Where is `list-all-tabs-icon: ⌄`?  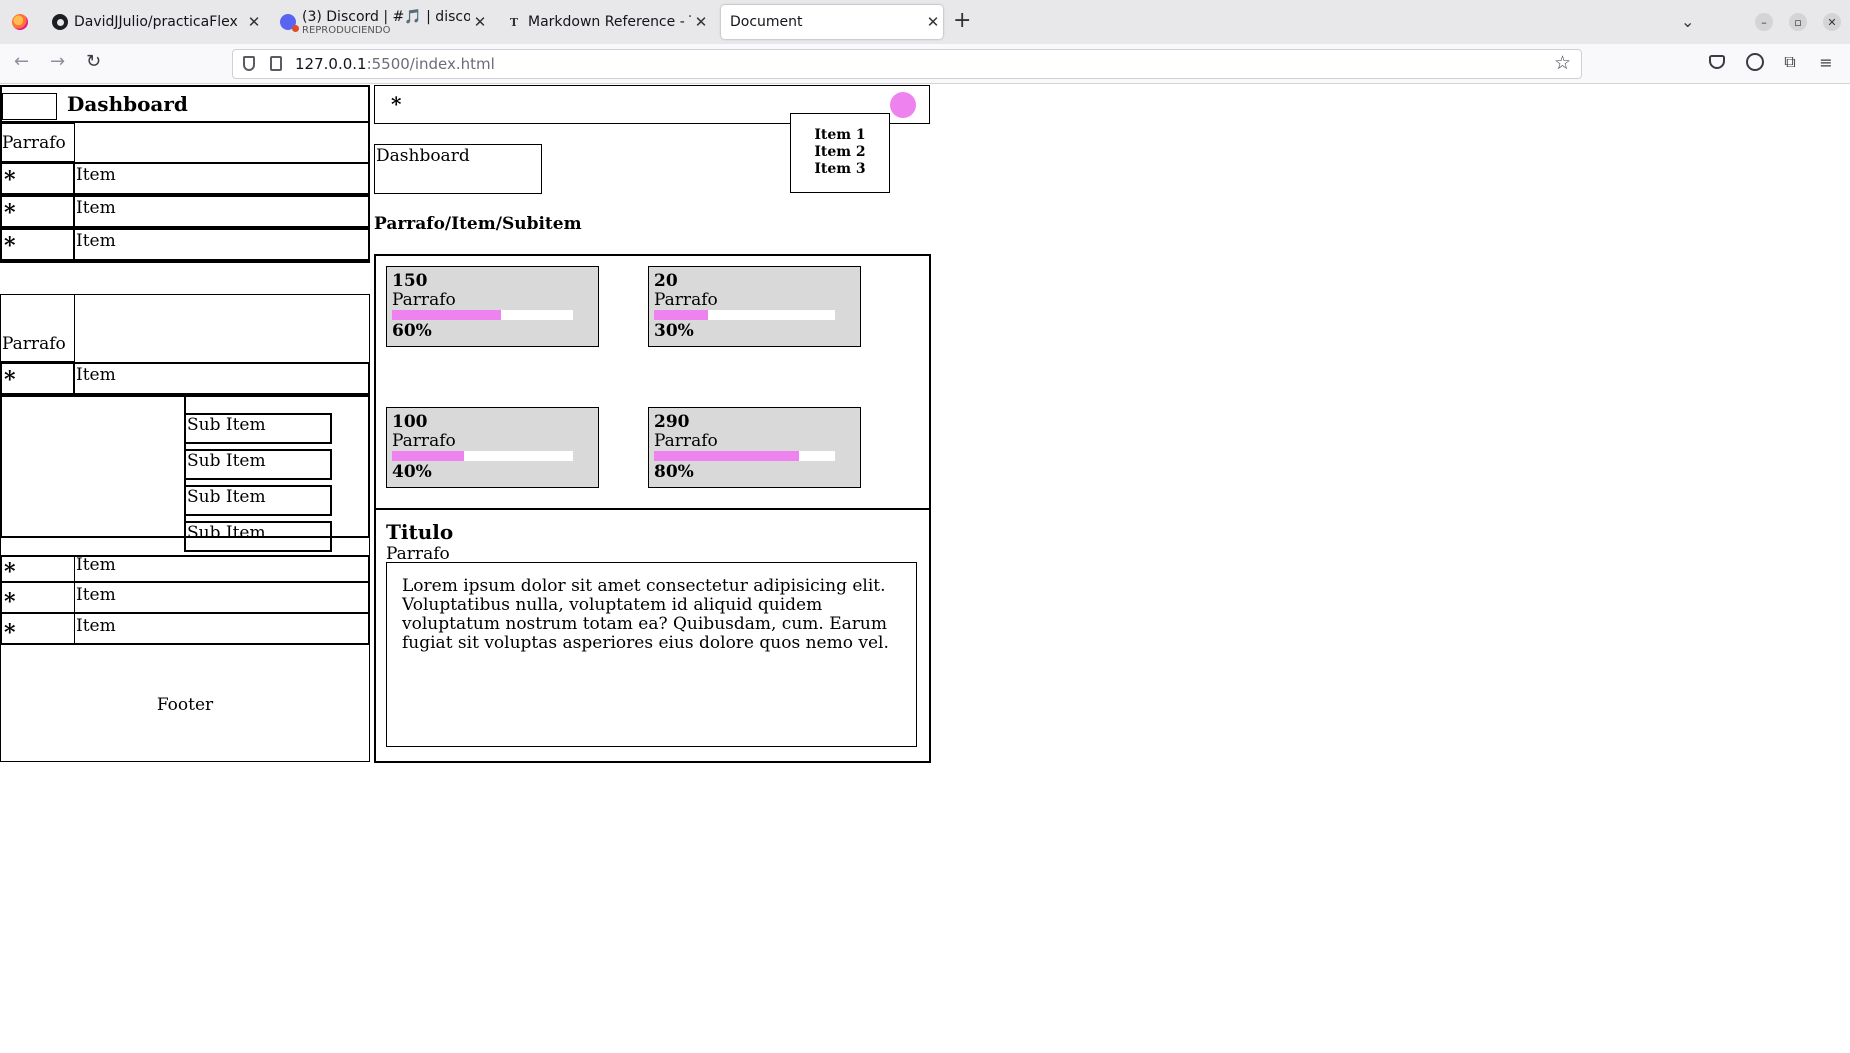
list-all-tabs-icon: ⌄ is located at coordinates (1687, 21).